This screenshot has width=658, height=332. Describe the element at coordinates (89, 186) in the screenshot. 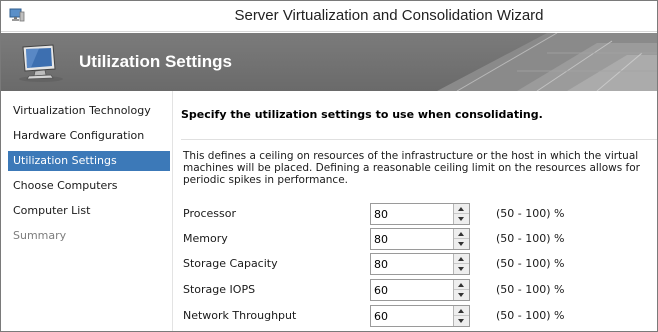

I see `sidebar-item-choose-computers: Choose Computers` at that location.